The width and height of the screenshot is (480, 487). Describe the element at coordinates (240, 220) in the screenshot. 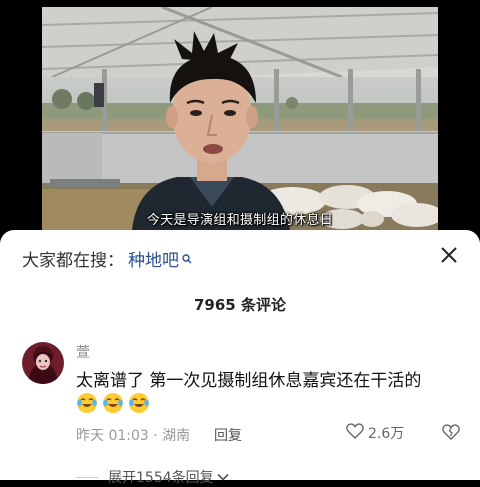

I see `video-subtitle: 今天是导演组和摄制组的休息日` at that location.